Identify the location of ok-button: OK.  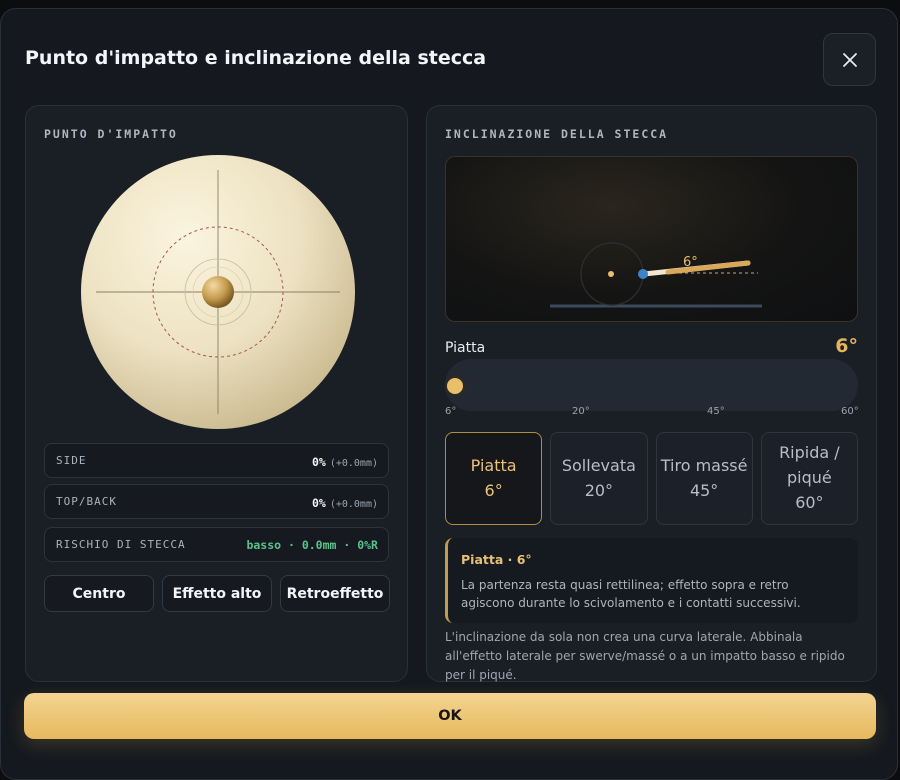
(450, 716).